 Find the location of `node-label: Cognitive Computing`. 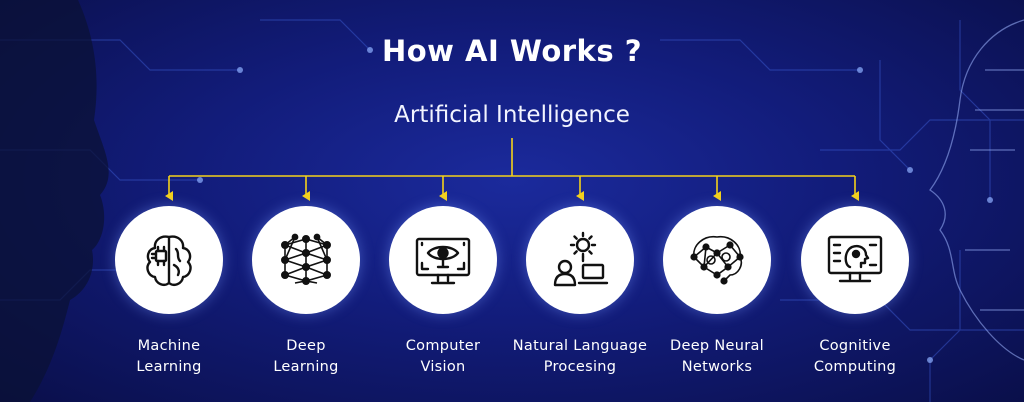

node-label: Cognitive Computing is located at coordinates (855, 357).